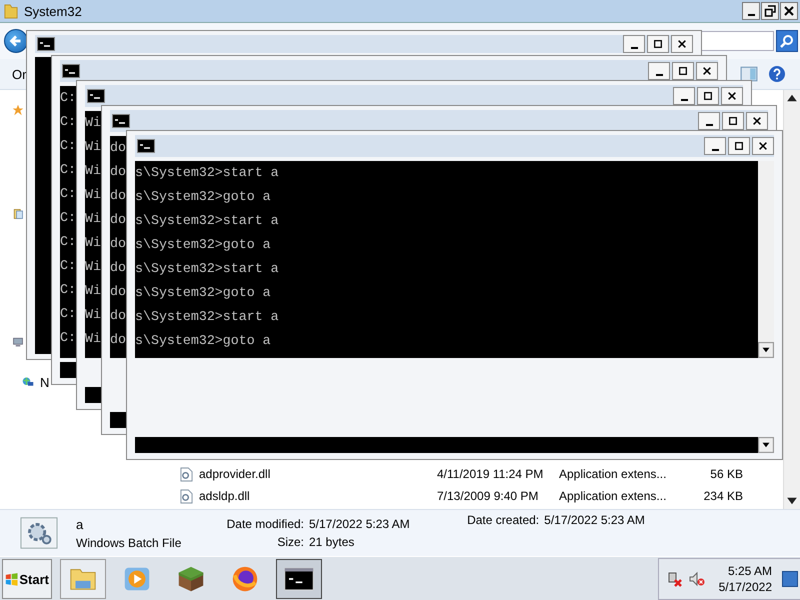 This screenshot has height=600, width=800. I want to click on file-type: Windows Batch File, so click(129, 543).